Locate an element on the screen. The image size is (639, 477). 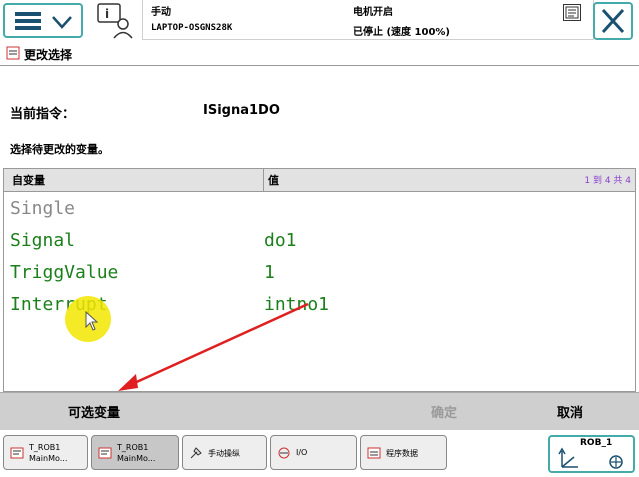
optional-arguments-button: 可选变量 is located at coordinates (94, 411).